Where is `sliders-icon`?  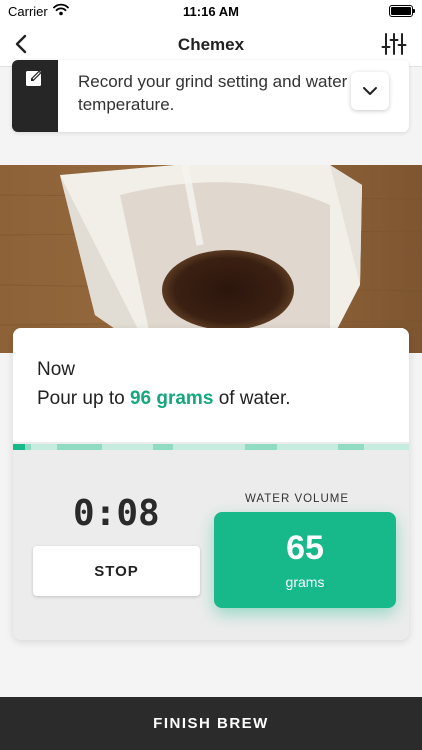 sliders-icon is located at coordinates (394, 44).